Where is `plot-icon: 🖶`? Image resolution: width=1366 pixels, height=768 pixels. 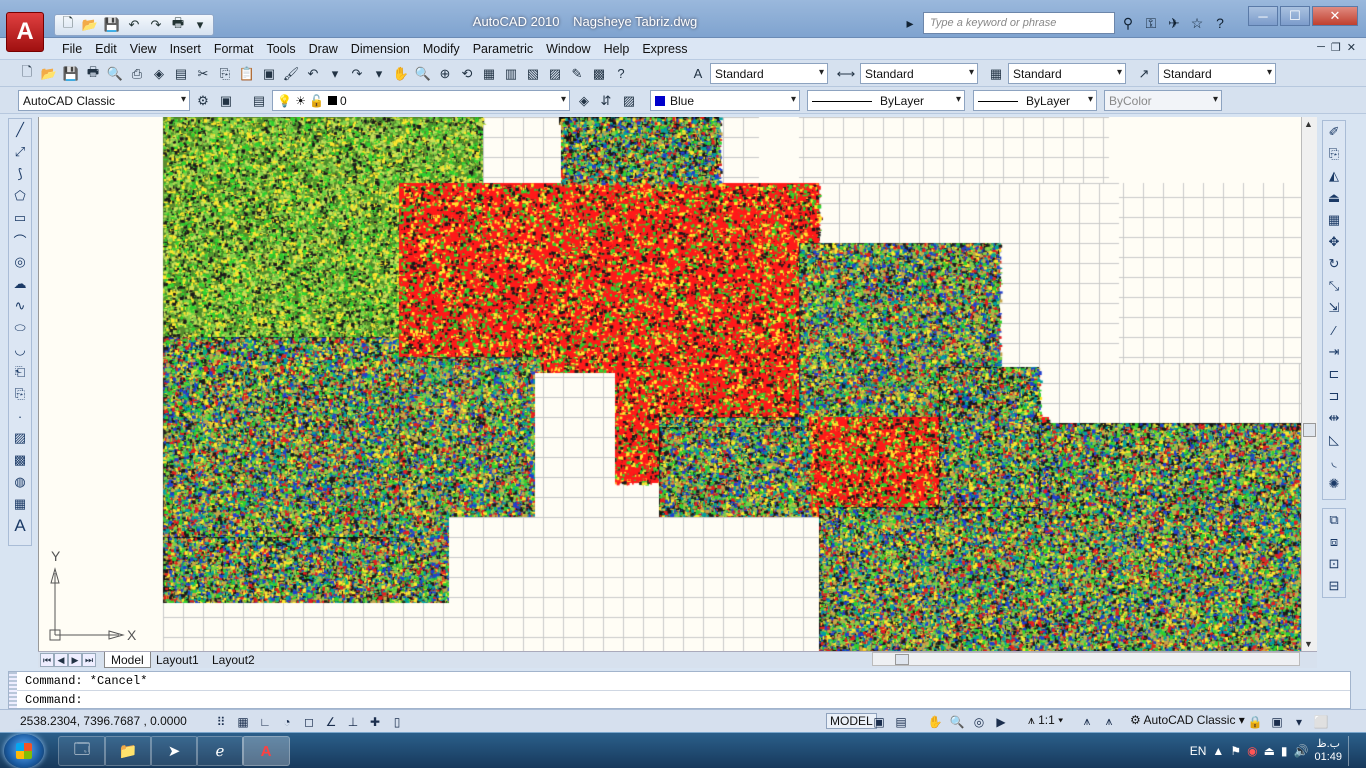 plot-icon: 🖶 is located at coordinates (93, 73).